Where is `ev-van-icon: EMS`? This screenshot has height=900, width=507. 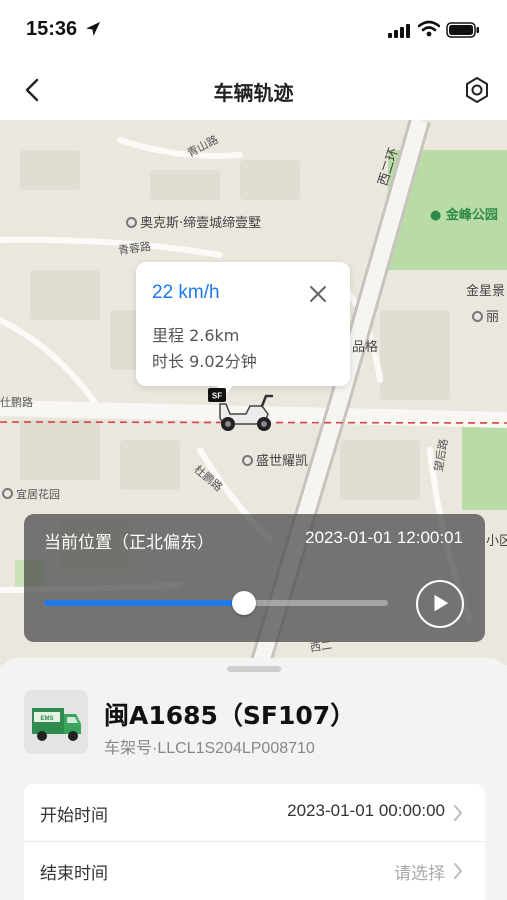
ev-van-icon: EMS is located at coordinates (56, 722).